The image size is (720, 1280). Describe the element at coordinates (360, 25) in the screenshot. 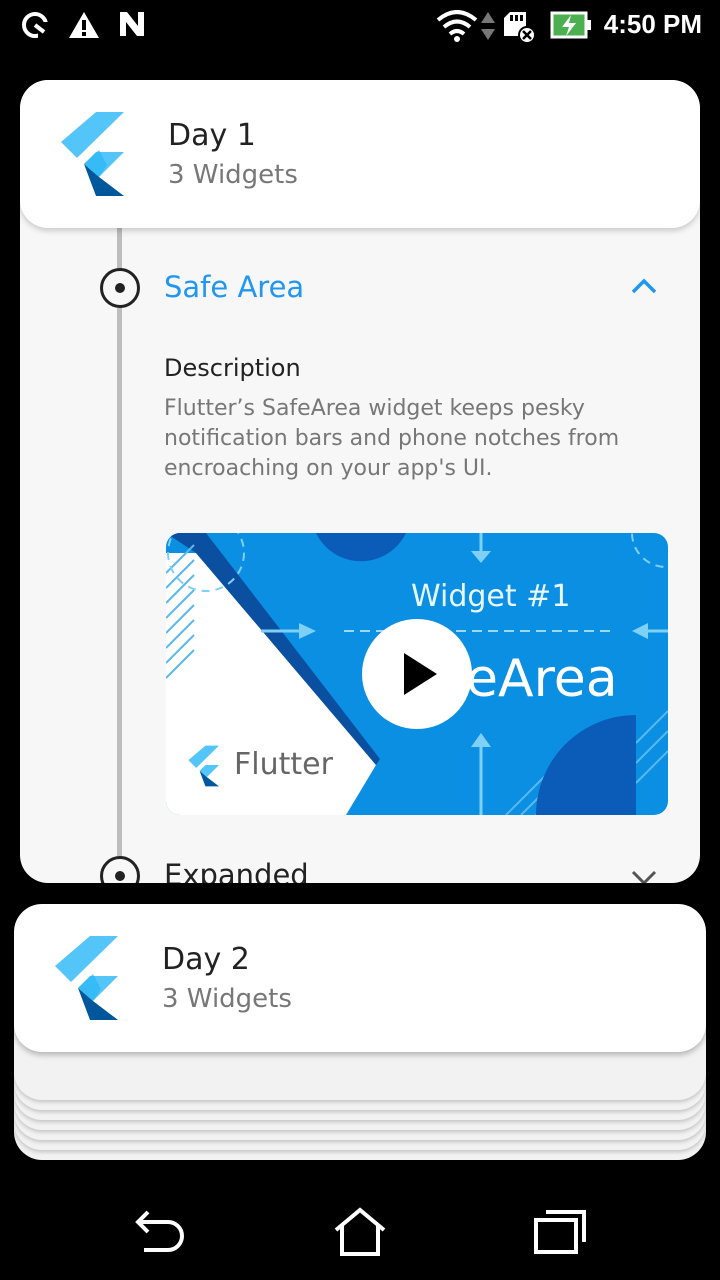

I see `status-bar: 4:50 PM` at that location.